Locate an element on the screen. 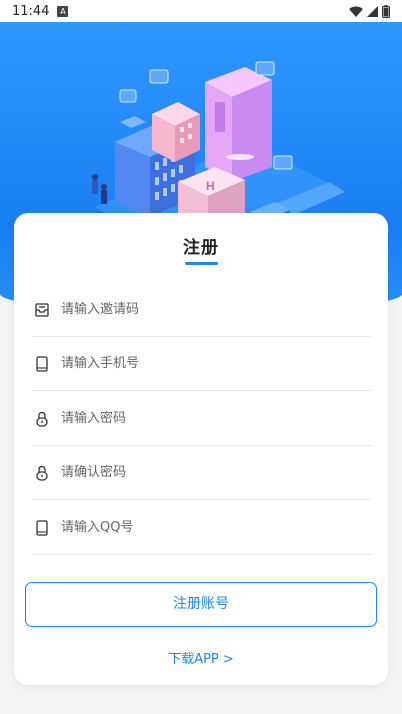 Image resolution: width=402 pixels, height=714 pixels. download-app-link: 下载APP > is located at coordinates (201, 657).